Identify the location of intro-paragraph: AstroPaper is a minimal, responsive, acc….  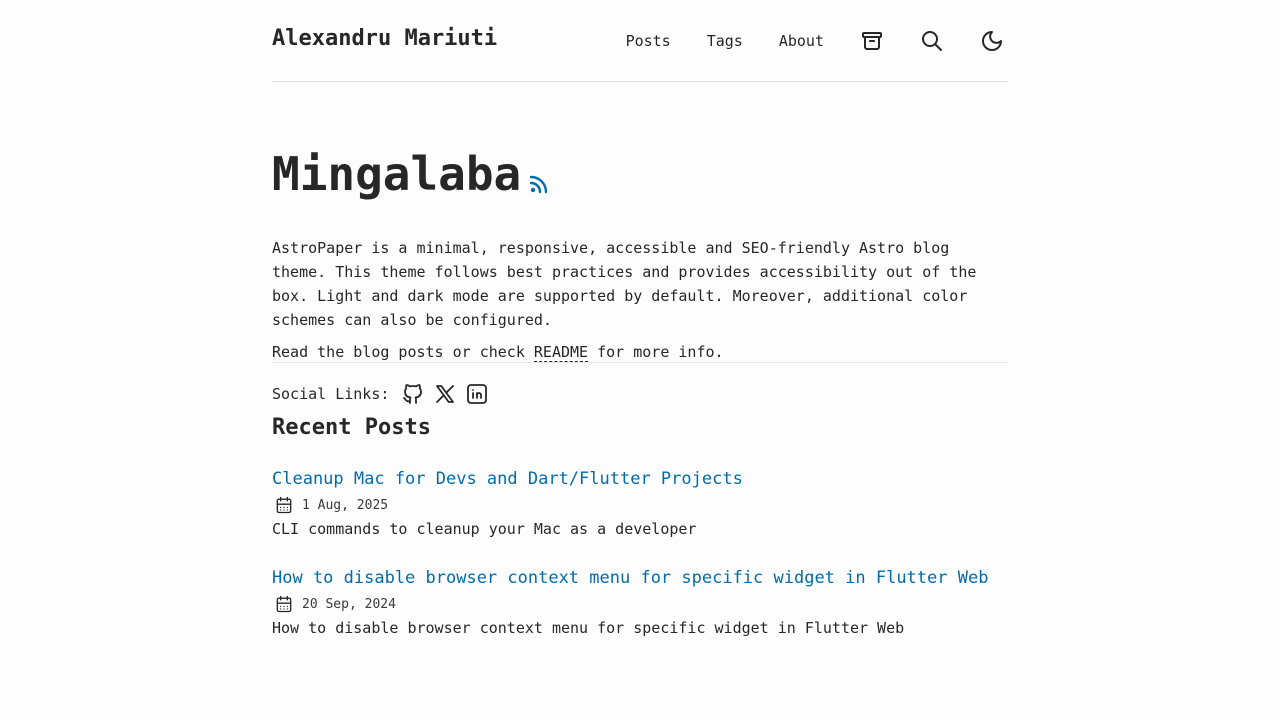
(624, 284).